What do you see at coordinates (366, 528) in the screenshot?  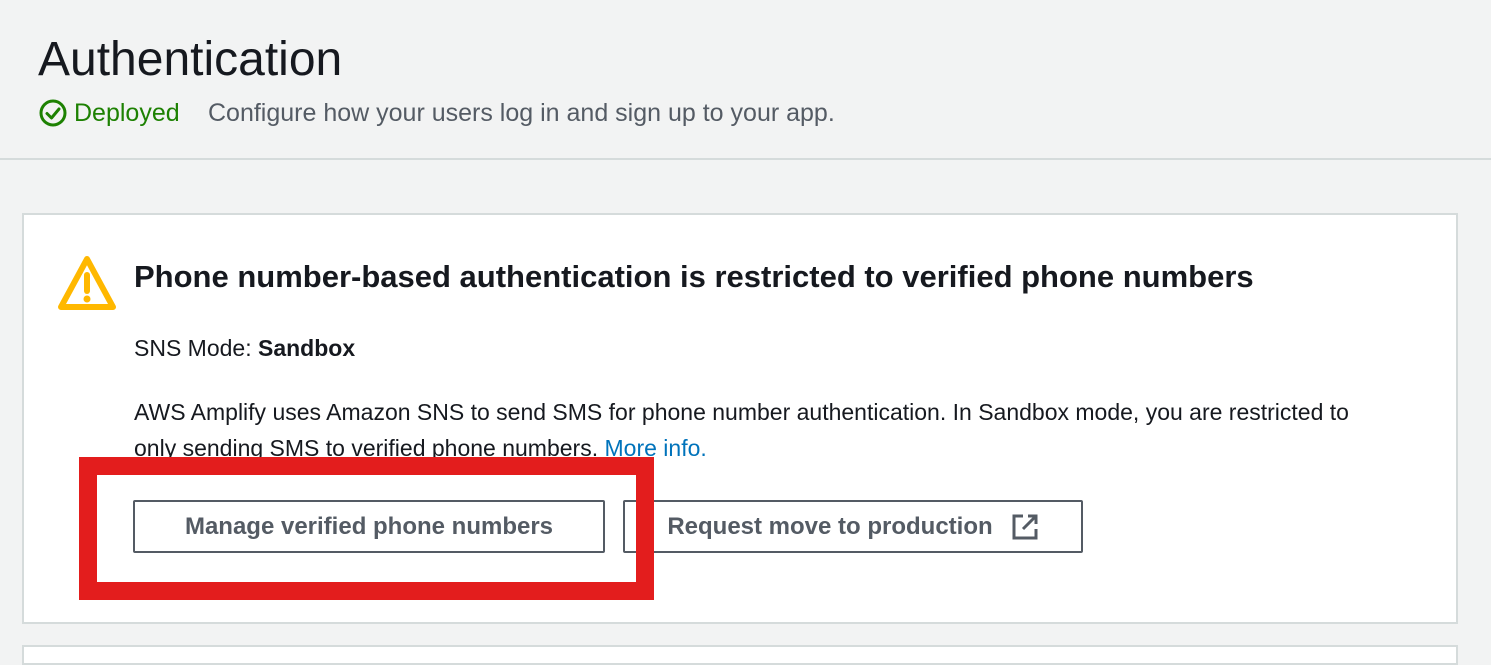 I see `highlight-annotation` at bounding box center [366, 528].